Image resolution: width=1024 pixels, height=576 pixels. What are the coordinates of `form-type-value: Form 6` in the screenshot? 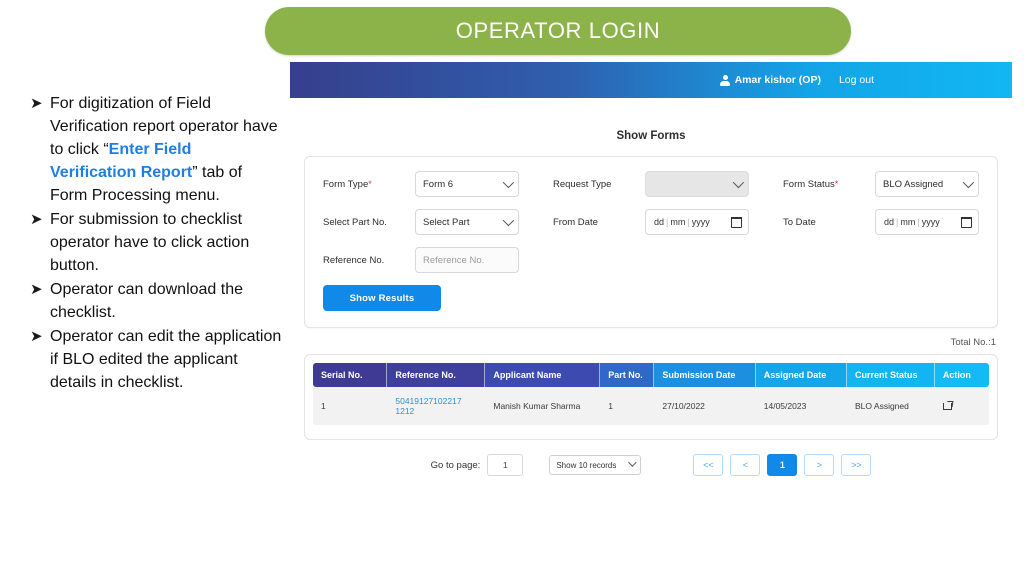 It's located at (438, 184).